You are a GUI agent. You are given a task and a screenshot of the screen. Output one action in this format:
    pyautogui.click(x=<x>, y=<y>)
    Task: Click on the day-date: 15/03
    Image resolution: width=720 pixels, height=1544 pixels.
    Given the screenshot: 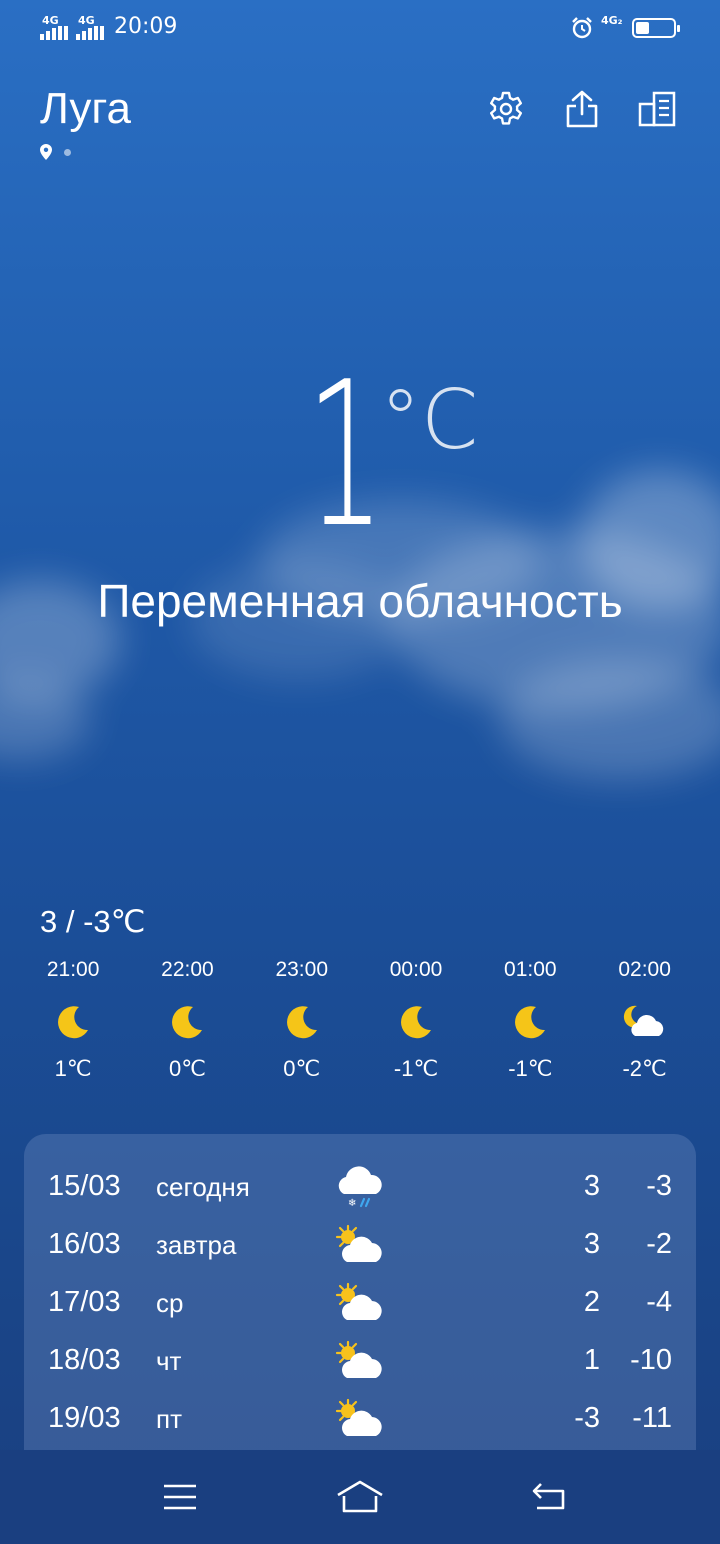 What is the action you would take?
    pyautogui.click(x=84, y=1186)
    